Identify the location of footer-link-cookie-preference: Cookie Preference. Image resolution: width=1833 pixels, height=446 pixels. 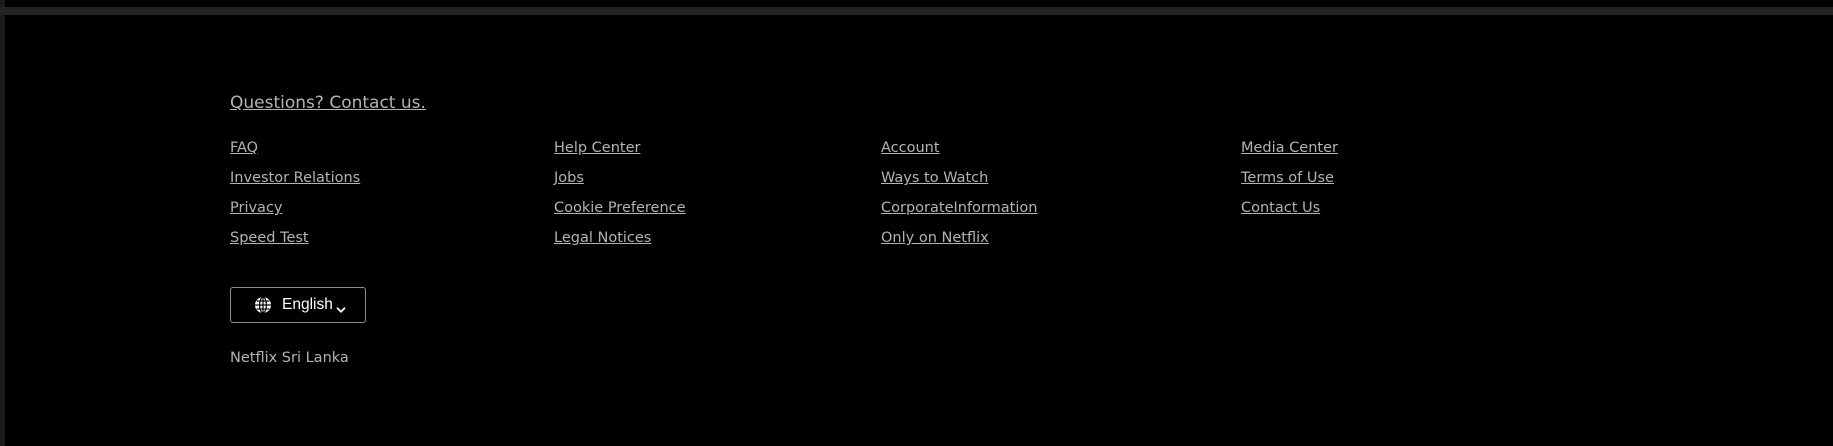
(620, 214).